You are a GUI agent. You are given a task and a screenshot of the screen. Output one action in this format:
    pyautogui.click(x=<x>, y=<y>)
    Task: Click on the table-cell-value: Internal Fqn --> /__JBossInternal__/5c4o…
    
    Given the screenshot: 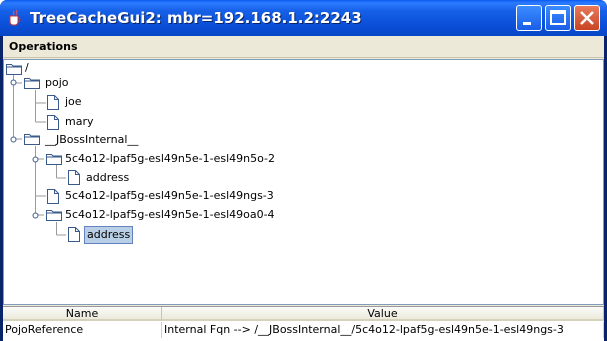 What is the action you would take?
    pyautogui.click(x=383, y=330)
    